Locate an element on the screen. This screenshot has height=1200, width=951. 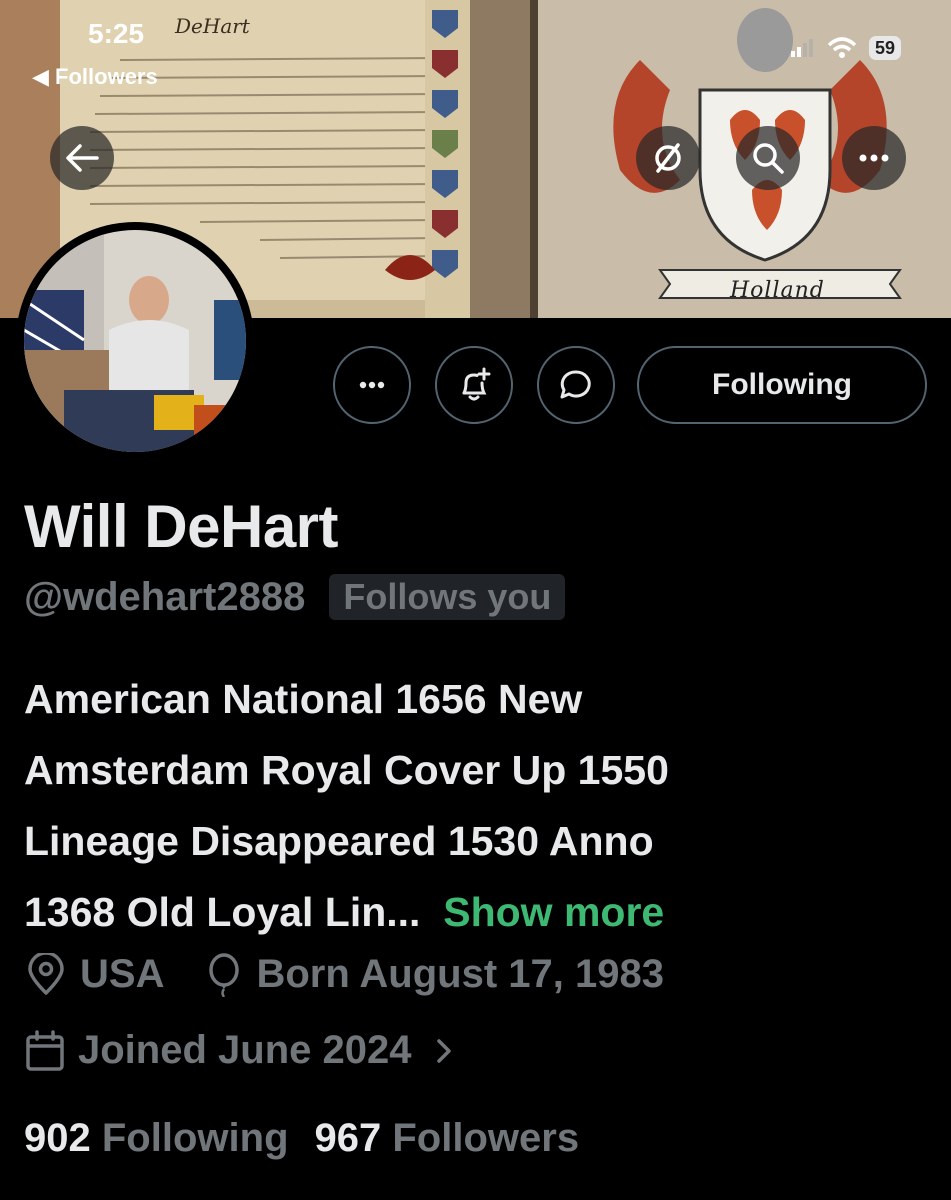
profile-meta-row: USA Born August 17, 1983 is located at coordinates (344, 974).